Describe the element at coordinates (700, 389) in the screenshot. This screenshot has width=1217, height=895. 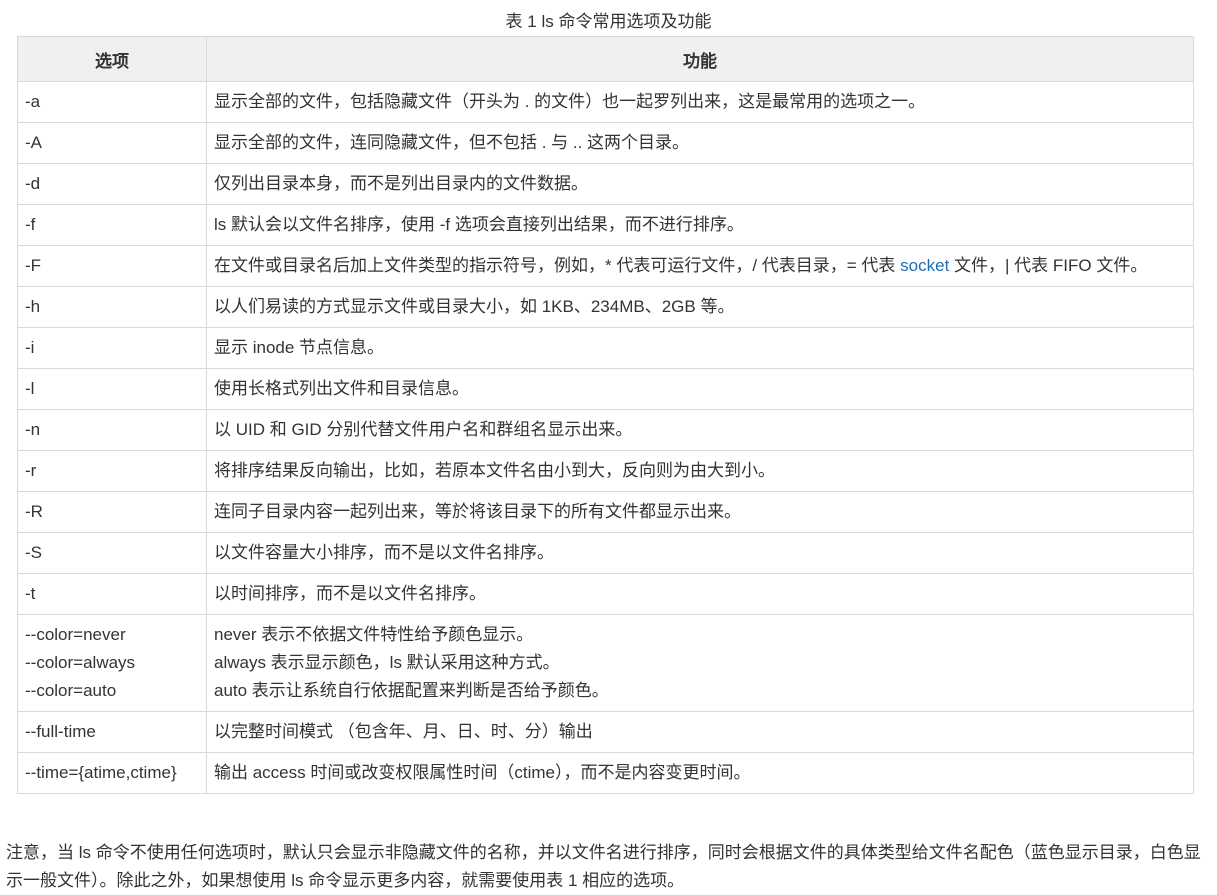
I see `function-cell: 使用长格式列出文件和目录信息。` at that location.